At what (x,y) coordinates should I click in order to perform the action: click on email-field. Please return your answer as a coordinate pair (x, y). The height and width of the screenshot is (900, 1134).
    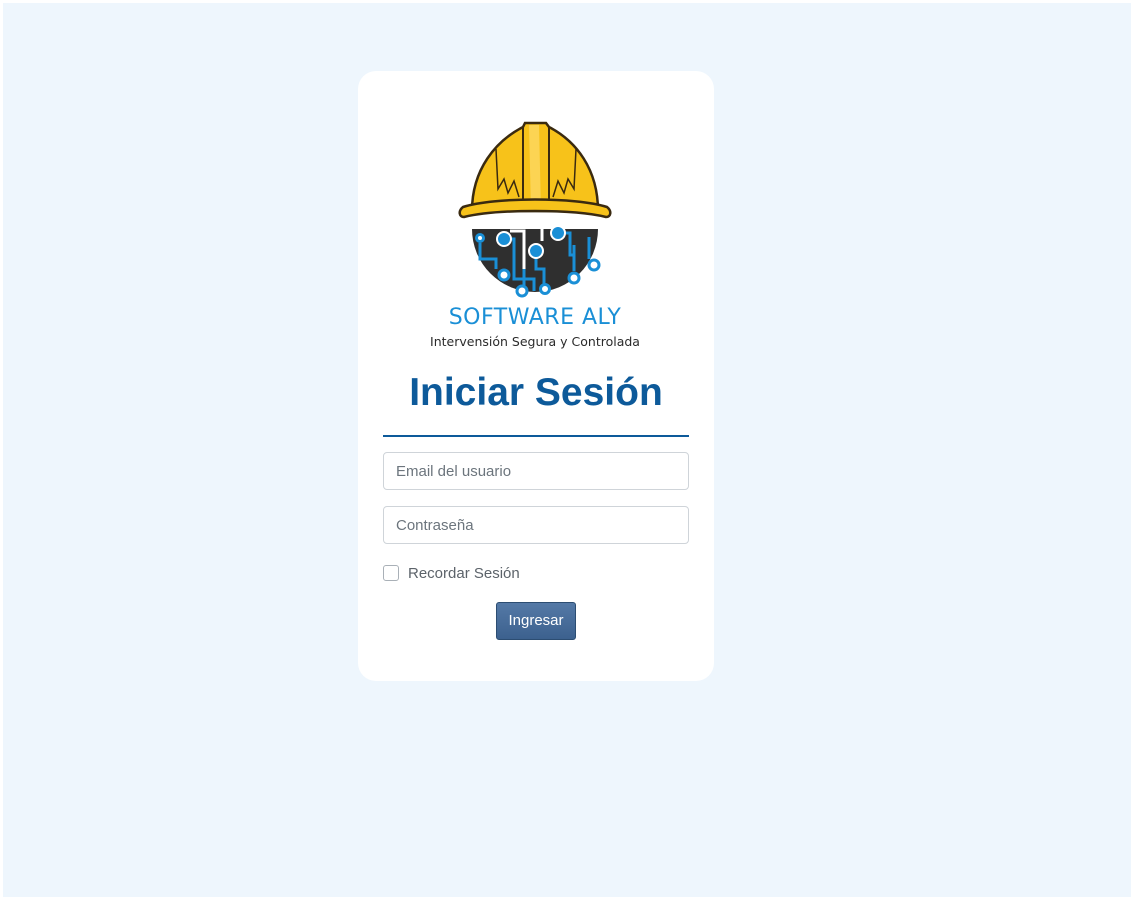
    Looking at the image, I should click on (536, 471).